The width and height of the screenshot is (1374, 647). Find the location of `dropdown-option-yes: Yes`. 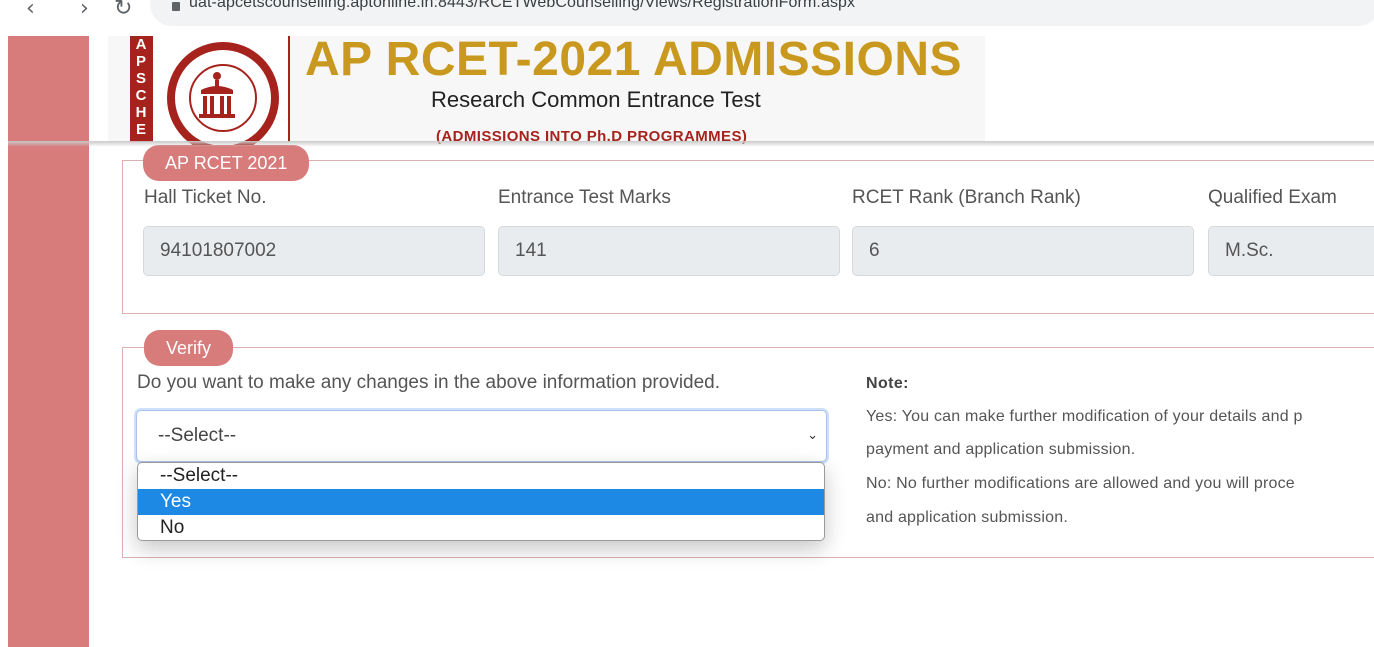

dropdown-option-yes: Yes is located at coordinates (481, 502).